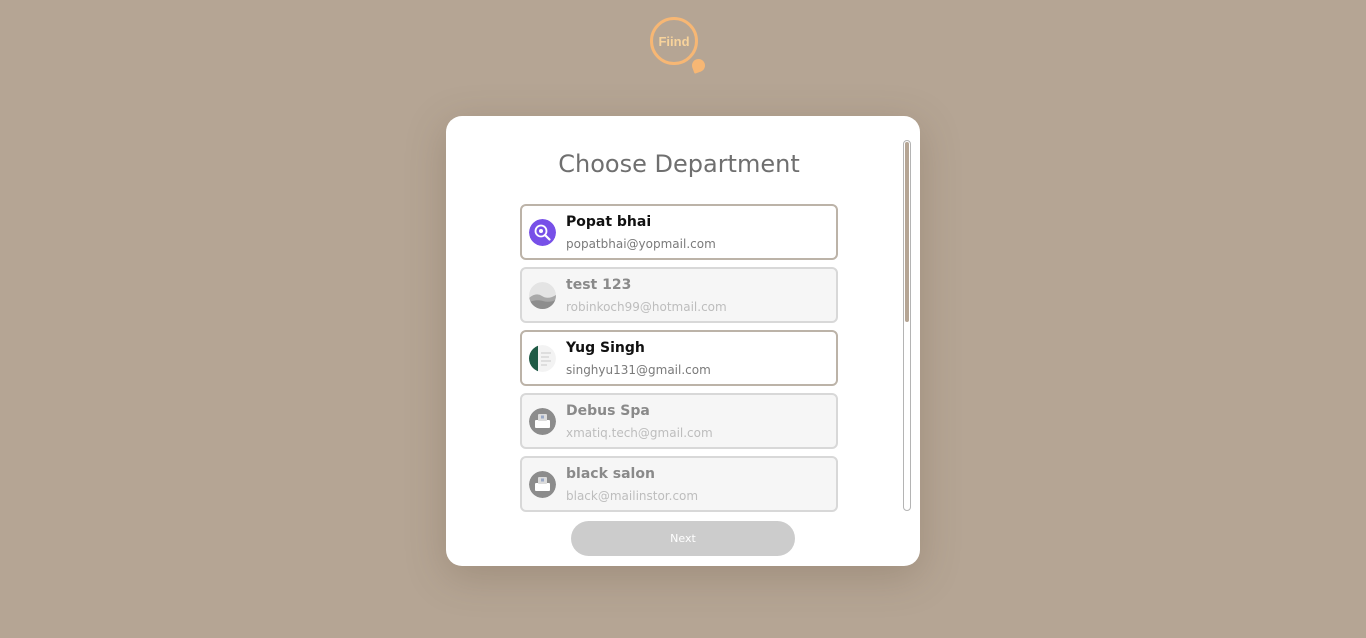  I want to click on department-item-popat-bhai: Popat bhai popatbhai@yopmail.com, so click(679, 232).